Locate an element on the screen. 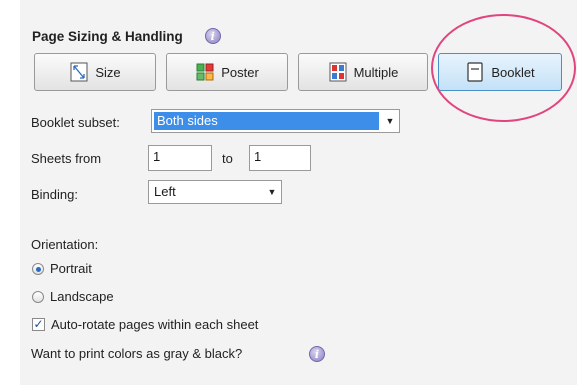 Image resolution: width=577 pixels, height=385 pixels. sheets-from-label: Sheets from is located at coordinates (66, 158).